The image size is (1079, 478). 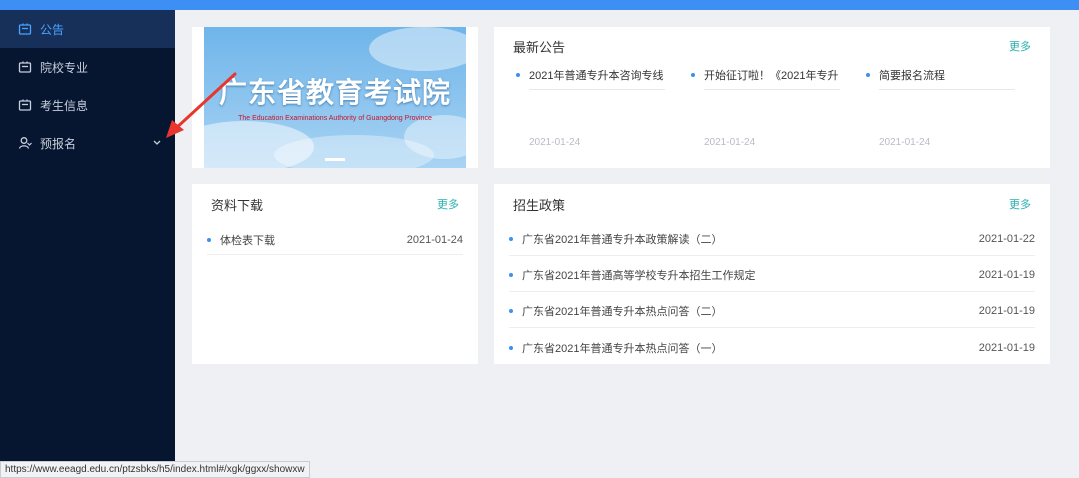 What do you see at coordinates (946, 75) in the screenshot?
I see `latest-item-text: 简要报名流程` at bounding box center [946, 75].